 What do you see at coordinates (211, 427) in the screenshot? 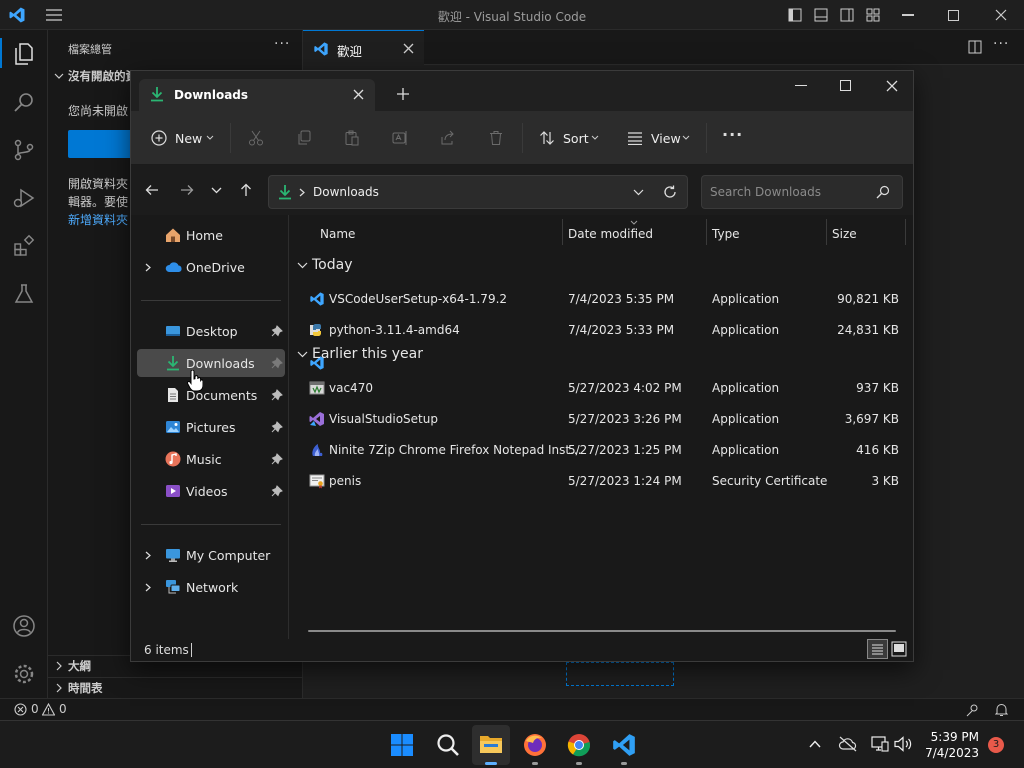
I see `nav-item-pictures: Pictures` at bounding box center [211, 427].